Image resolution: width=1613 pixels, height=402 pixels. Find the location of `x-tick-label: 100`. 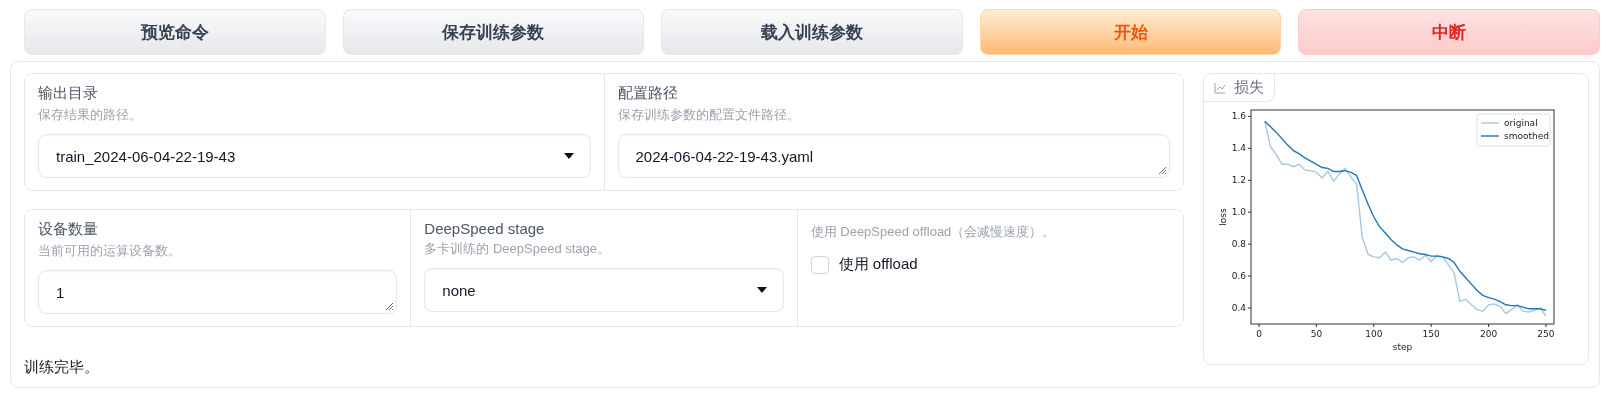

x-tick-label: 100 is located at coordinates (1374, 334).